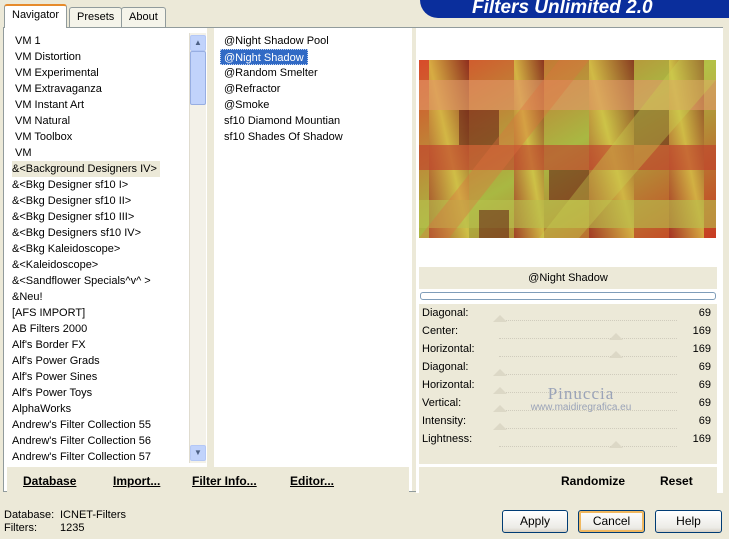 Image resolution: width=729 pixels, height=539 pixels. I want to click on category-scrollbar: ▲ ▼, so click(197, 248).